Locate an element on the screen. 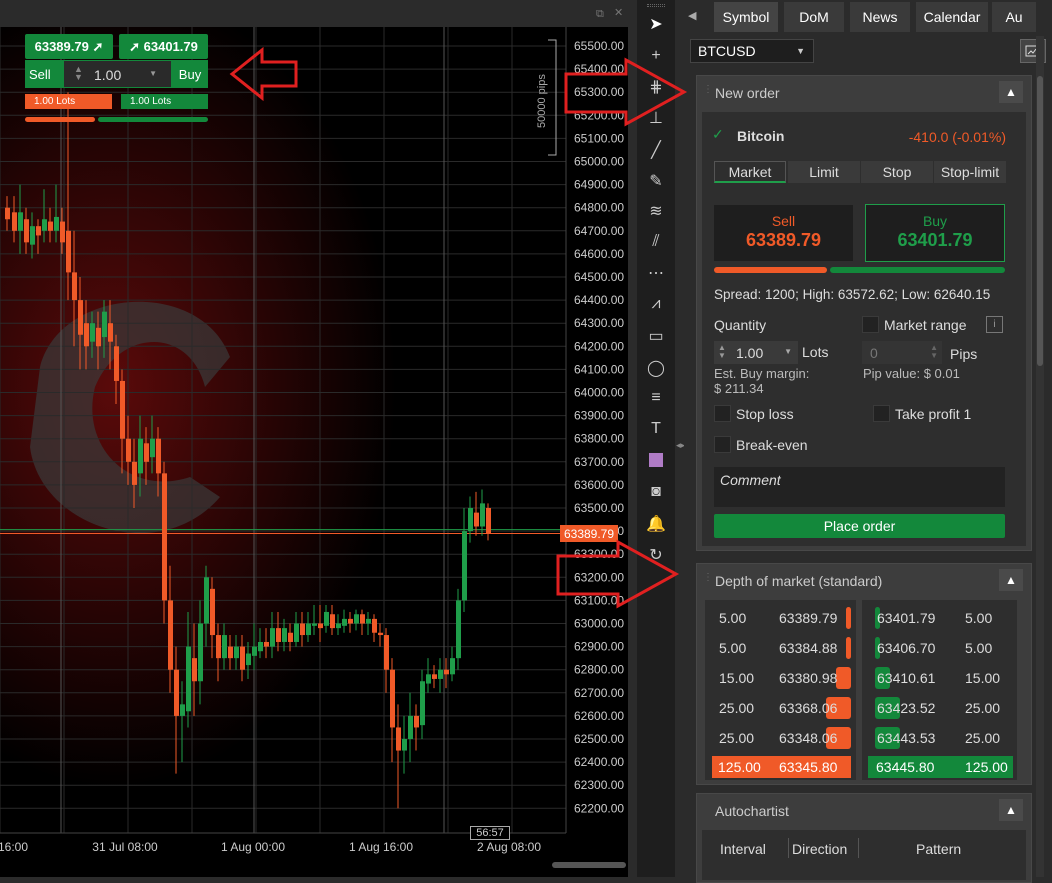  market-range-label: Market range is located at coordinates (925, 325).